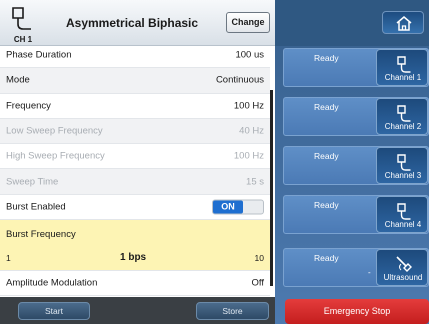 This screenshot has width=429, height=324. Describe the element at coordinates (356, 67) in the screenshot. I see `channel-1-slot: Ready Channel 1` at that location.